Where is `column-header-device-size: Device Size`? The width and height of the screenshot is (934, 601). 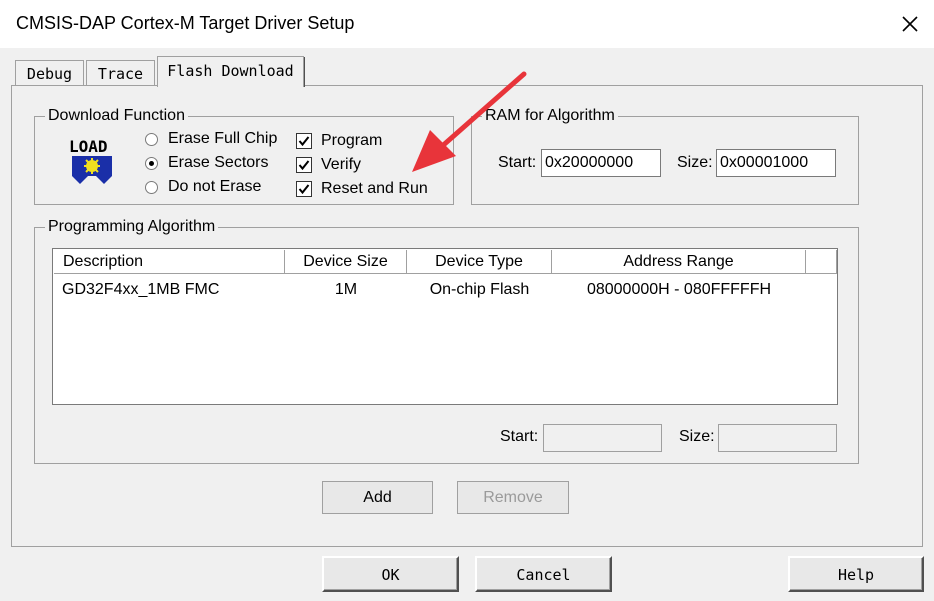
column-header-device-size: Device Size is located at coordinates (346, 262).